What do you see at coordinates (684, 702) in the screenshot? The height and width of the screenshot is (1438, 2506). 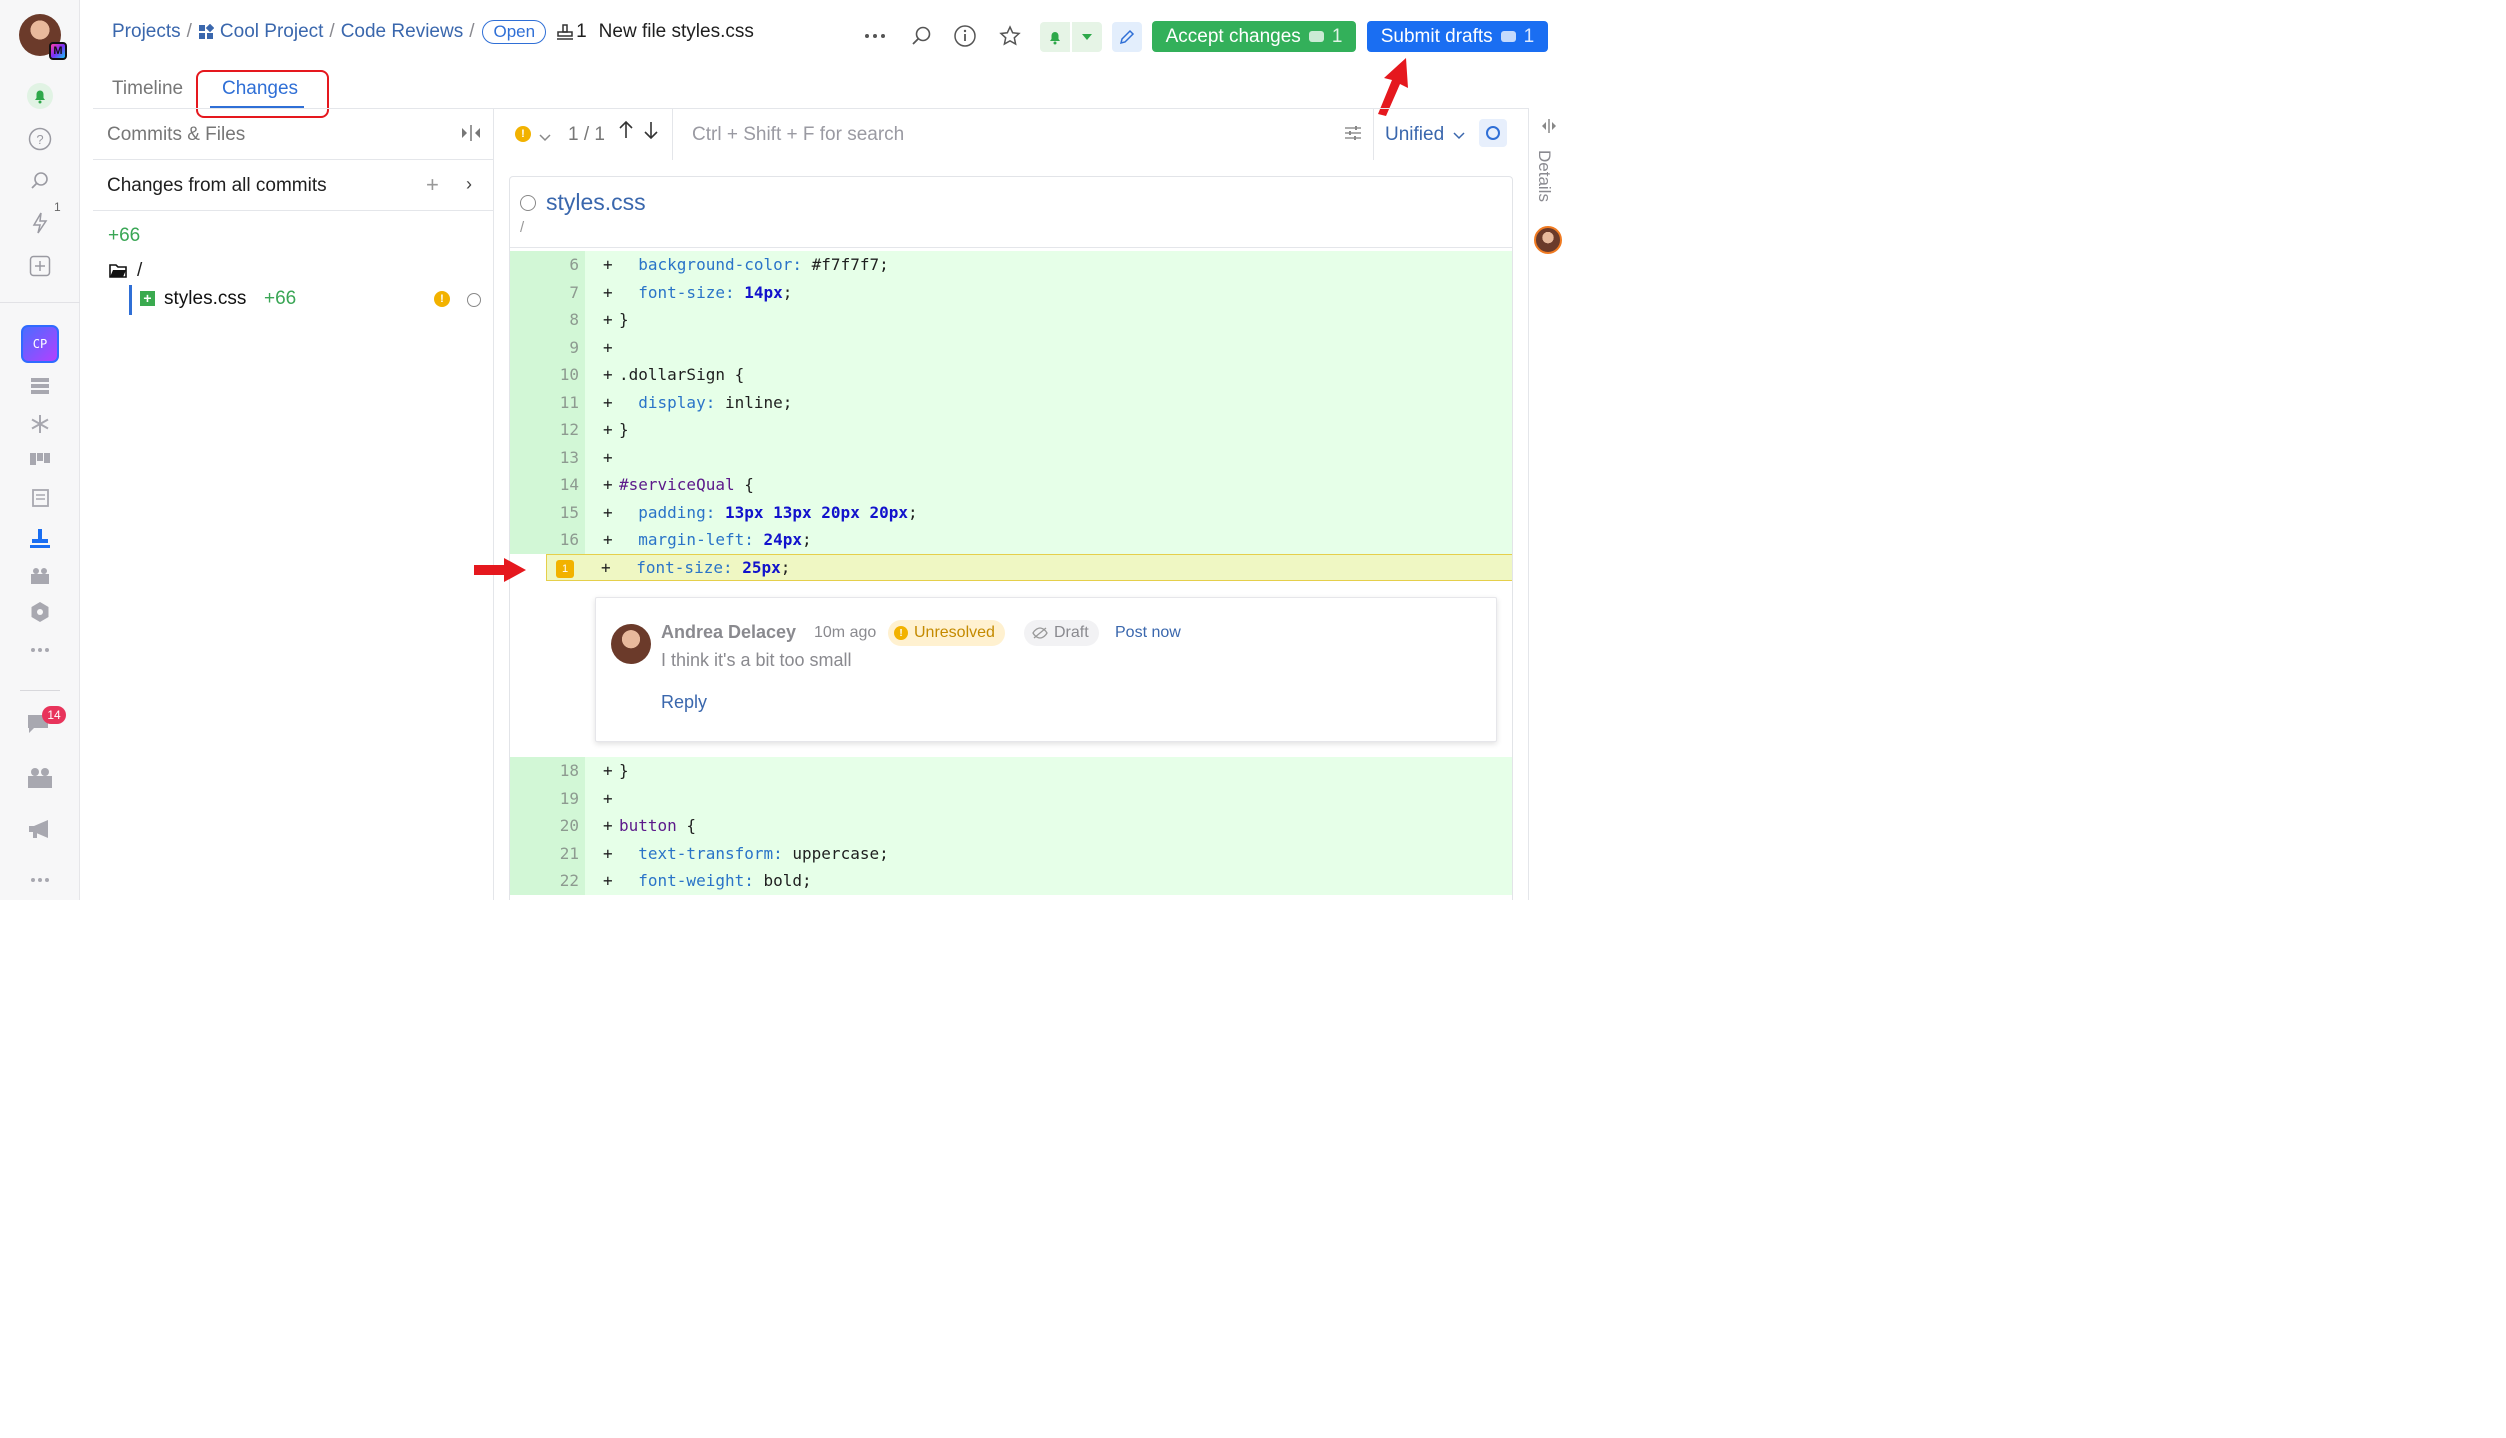 I see `reply-link: Reply` at bounding box center [684, 702].